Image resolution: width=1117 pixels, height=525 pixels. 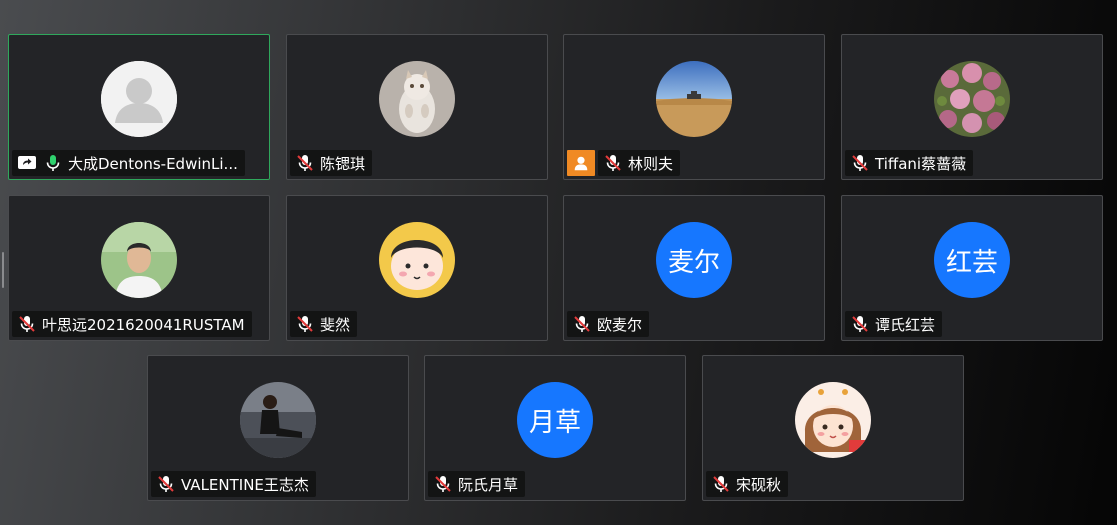 I want to click on participant-tile: 叶思远2021620041RUSTAM, so click(x=139, y=268).